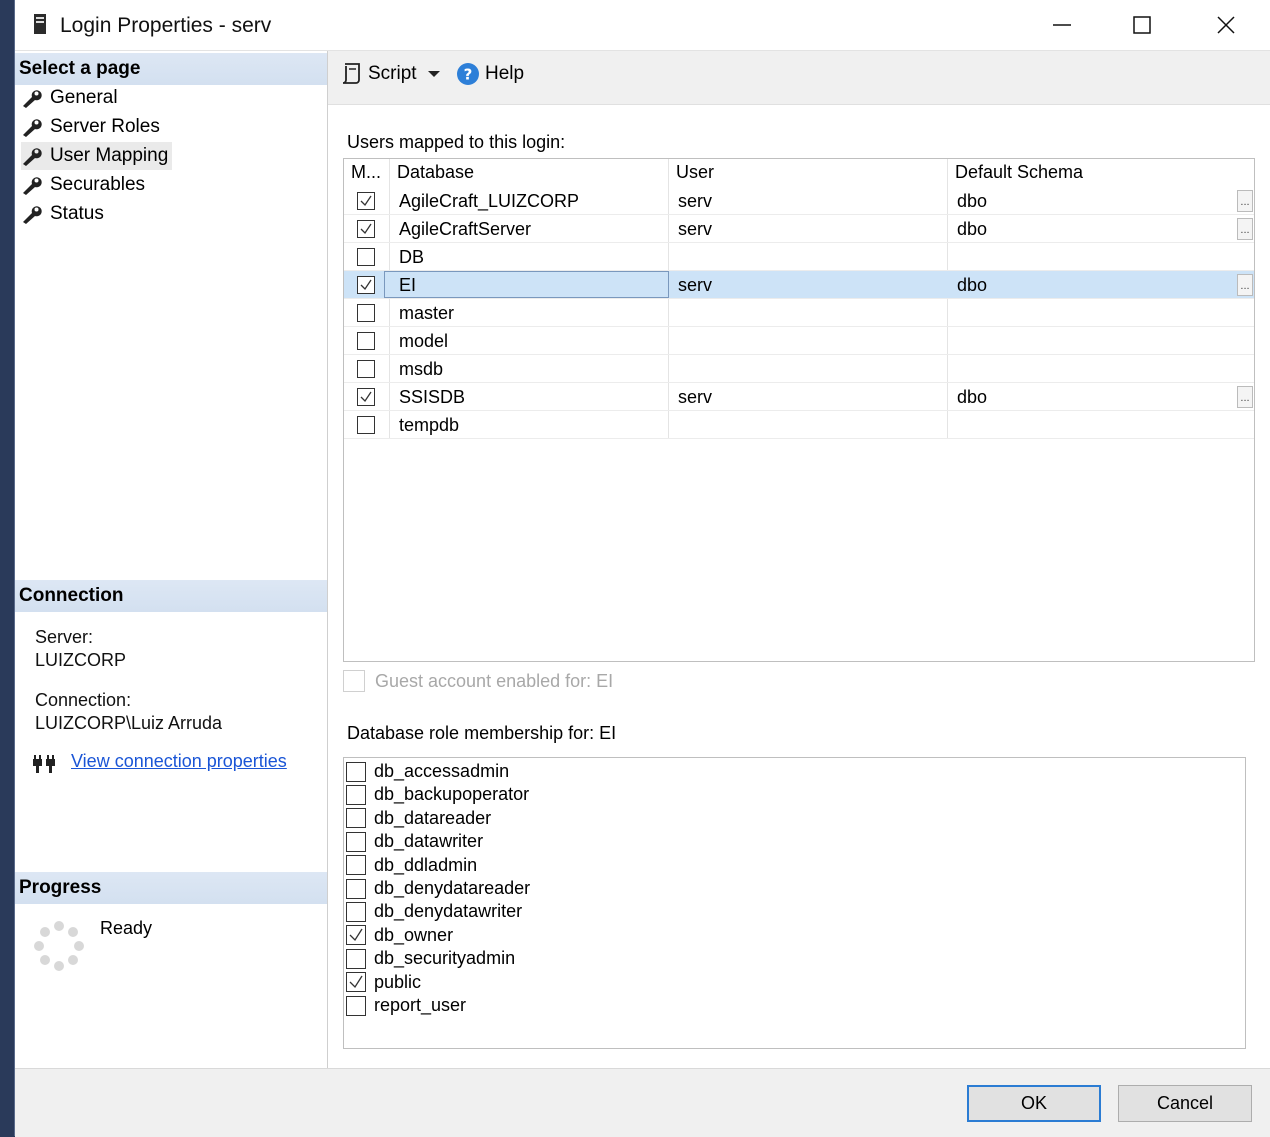 Image resolution: width=1270 pixels, height=1137 pixels. I want to click on grid-row-tempdb: tempdb, so click(799, 425).